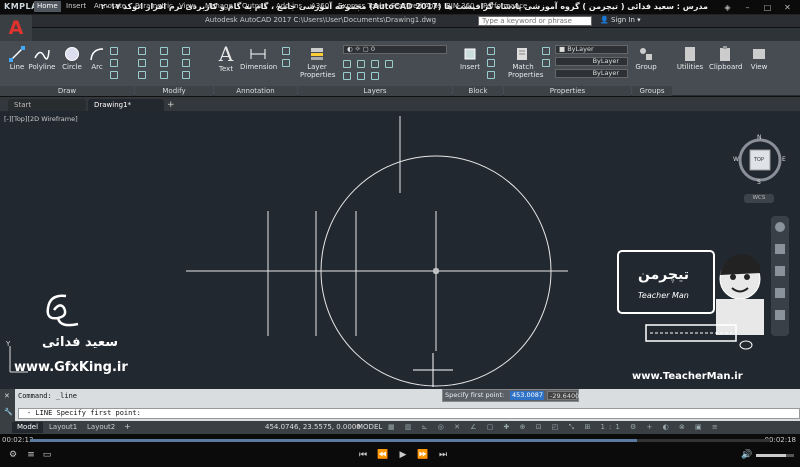  What do you see at coordinates (42, 58) in the screenshot?
I see `polyline-button: Polyline` at bounding box center [42, 58].